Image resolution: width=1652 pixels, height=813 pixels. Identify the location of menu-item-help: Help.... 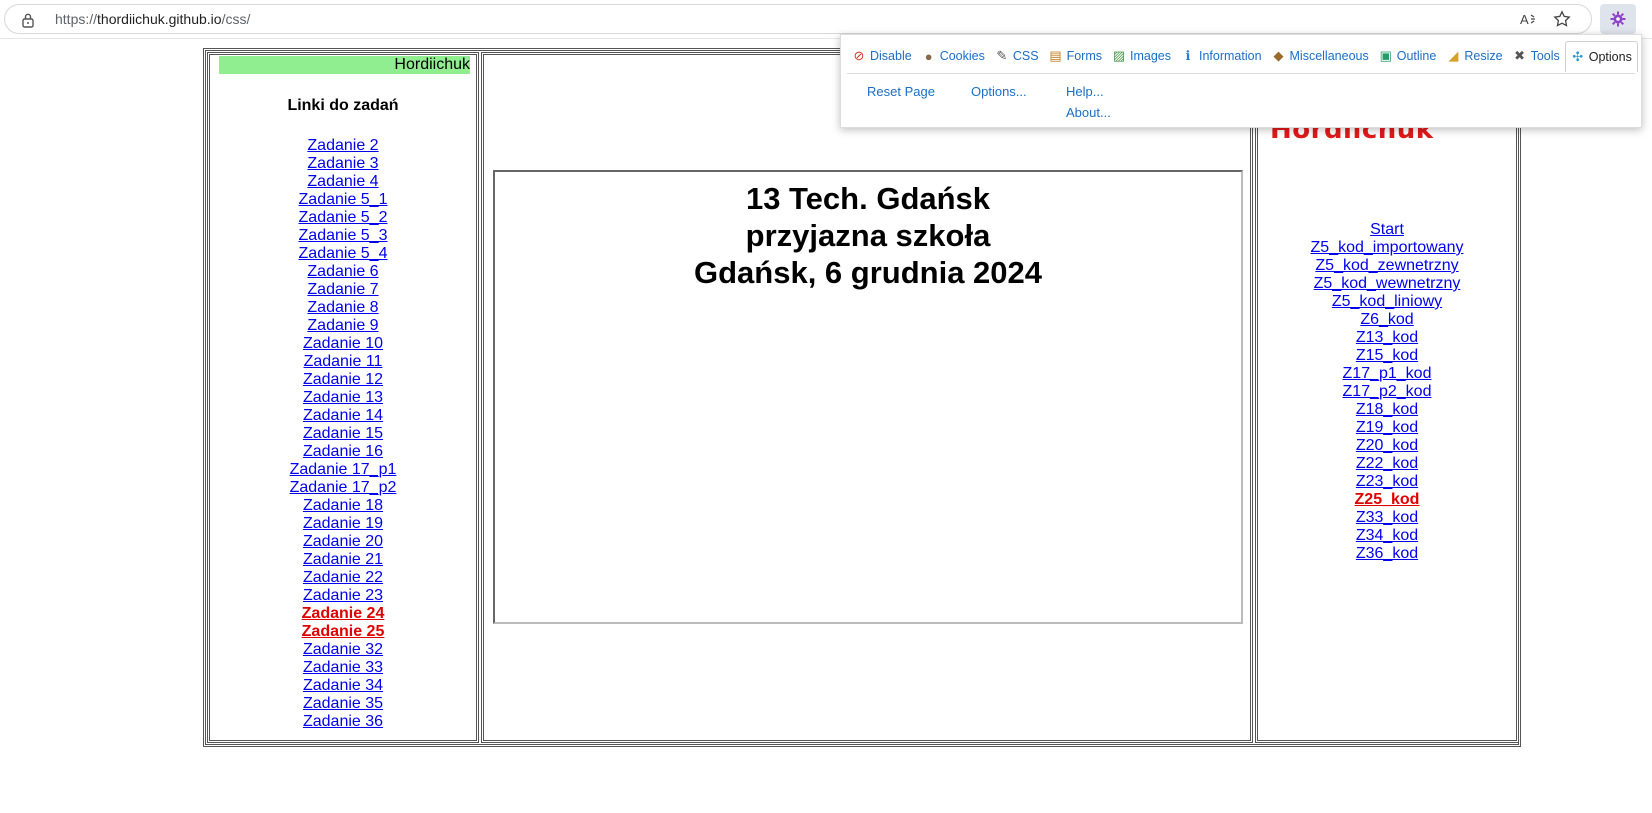
(1088, 91).